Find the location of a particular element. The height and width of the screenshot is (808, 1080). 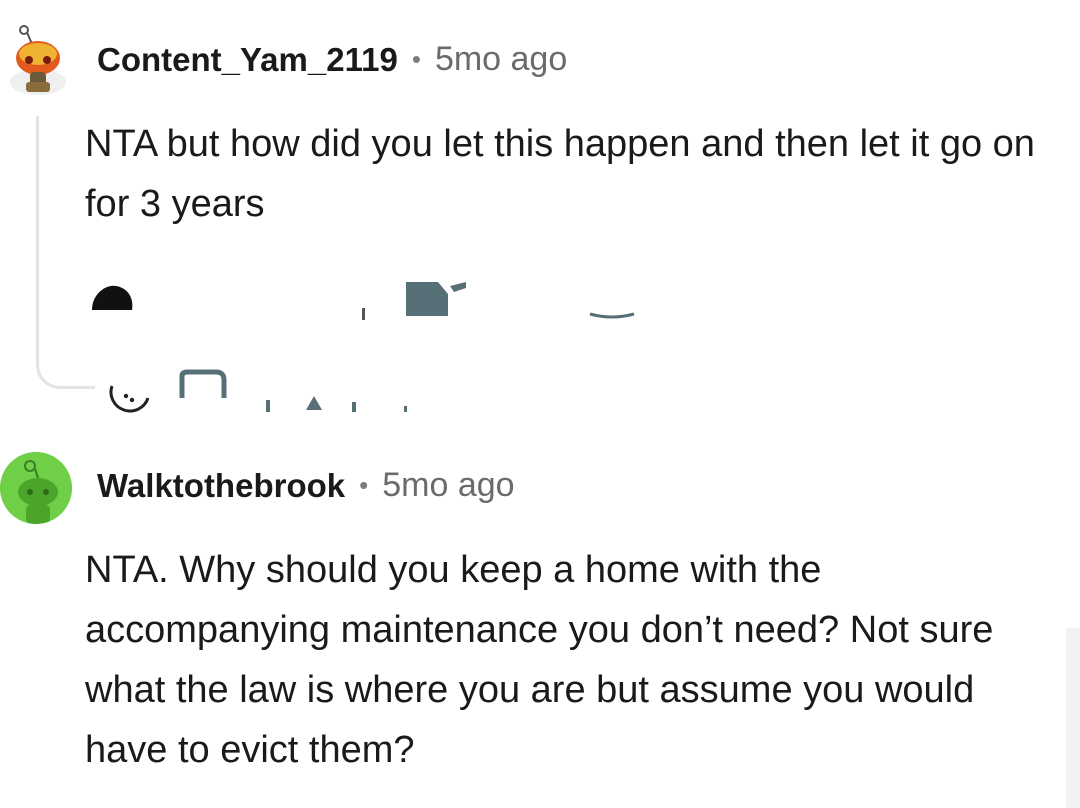

snoo-green-avatar-icon is located at coordinates (36, 488).